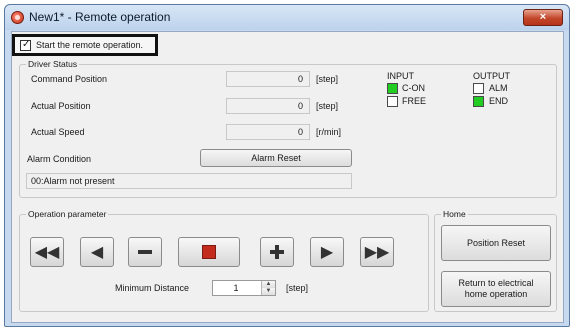  I want to click on fast-forward-button: ▶▶, so click(377, 252).